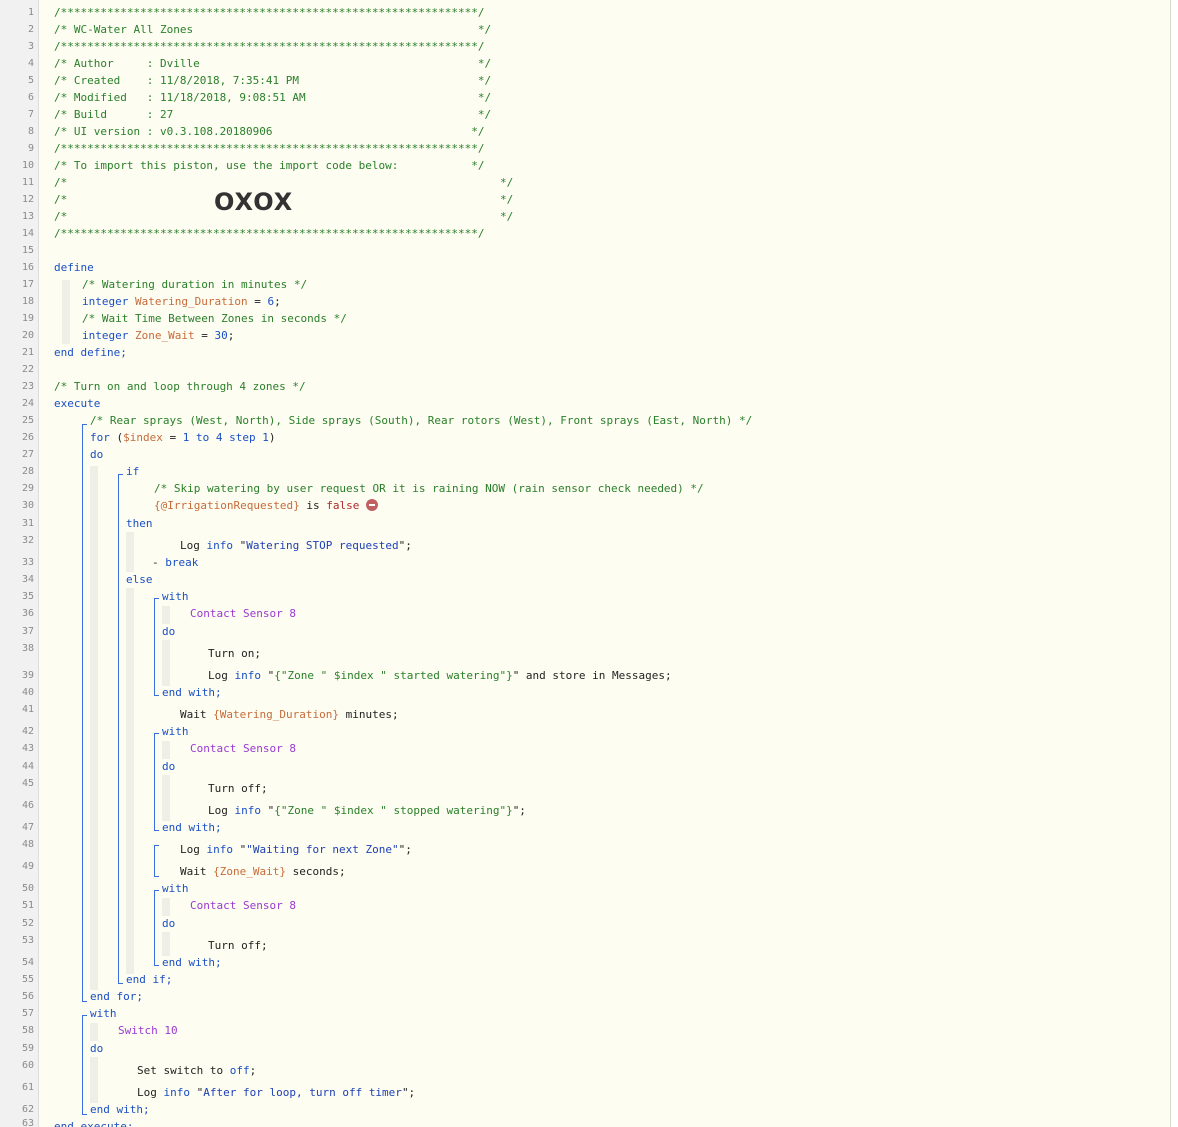 The image size is (1178, 1127). I want to click on line-number: 37, so click(27, 631).